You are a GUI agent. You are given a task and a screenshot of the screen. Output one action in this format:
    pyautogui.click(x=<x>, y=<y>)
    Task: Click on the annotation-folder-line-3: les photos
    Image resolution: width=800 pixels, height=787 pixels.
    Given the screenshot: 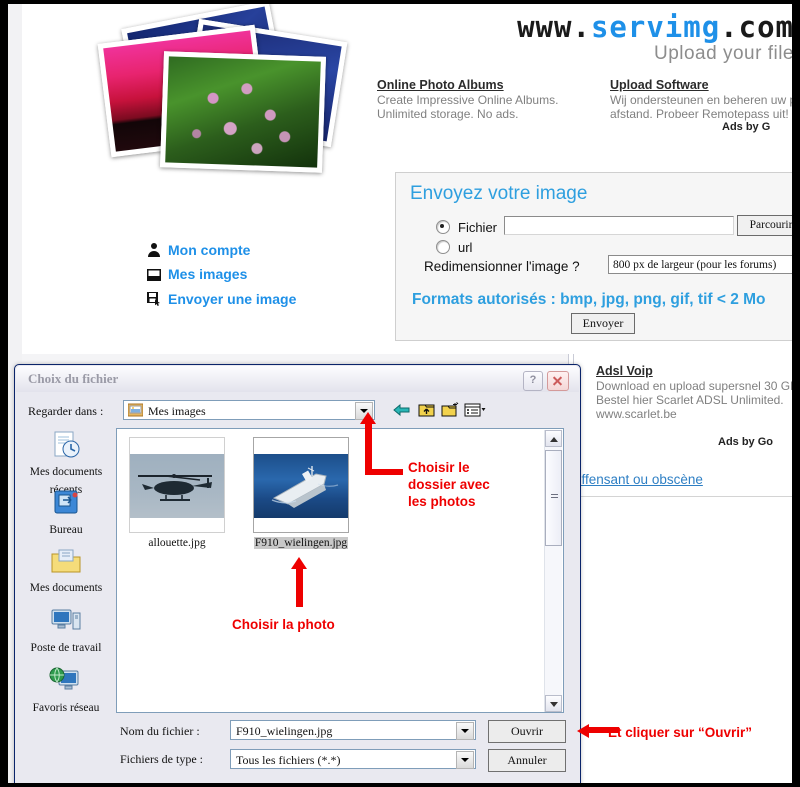 What is the action you would take?
    pyautogui.click(x=442, y=501)
    